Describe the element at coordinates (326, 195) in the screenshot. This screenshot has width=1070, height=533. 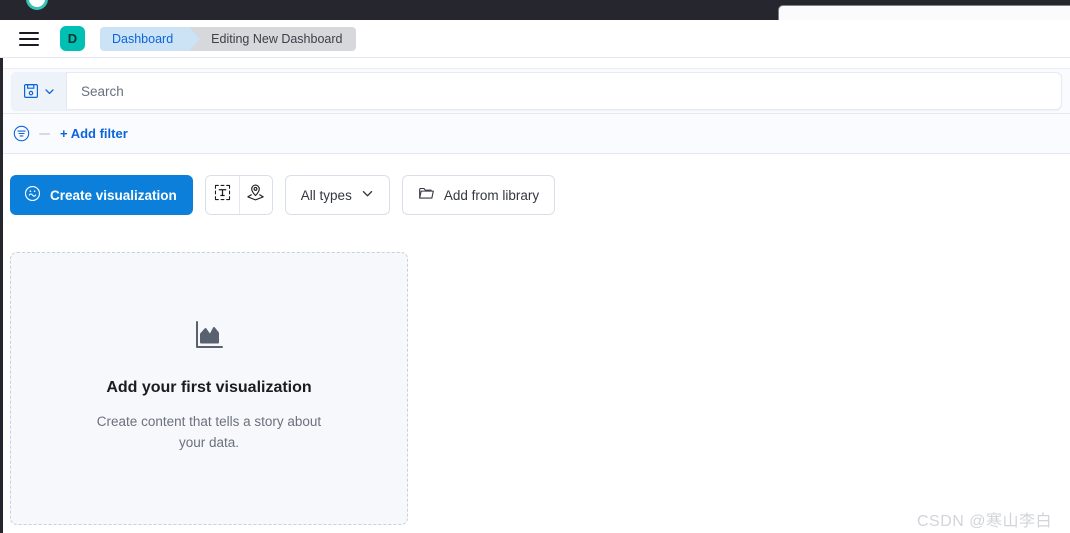
I see `all-types-label: All types` at that location.